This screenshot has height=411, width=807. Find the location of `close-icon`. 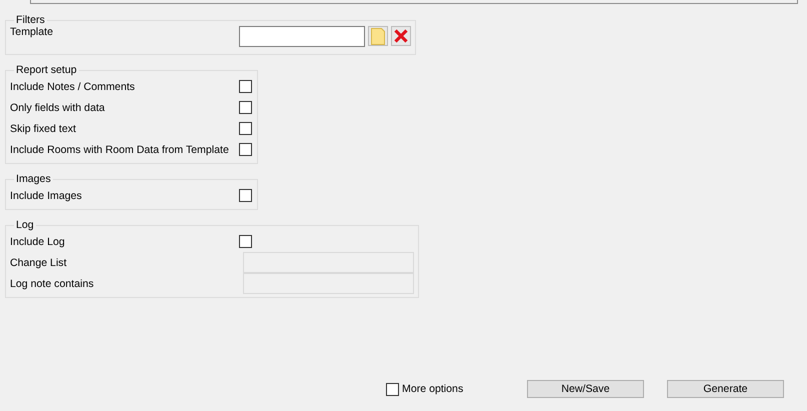

close-icon is located at coordinates (401, 36).